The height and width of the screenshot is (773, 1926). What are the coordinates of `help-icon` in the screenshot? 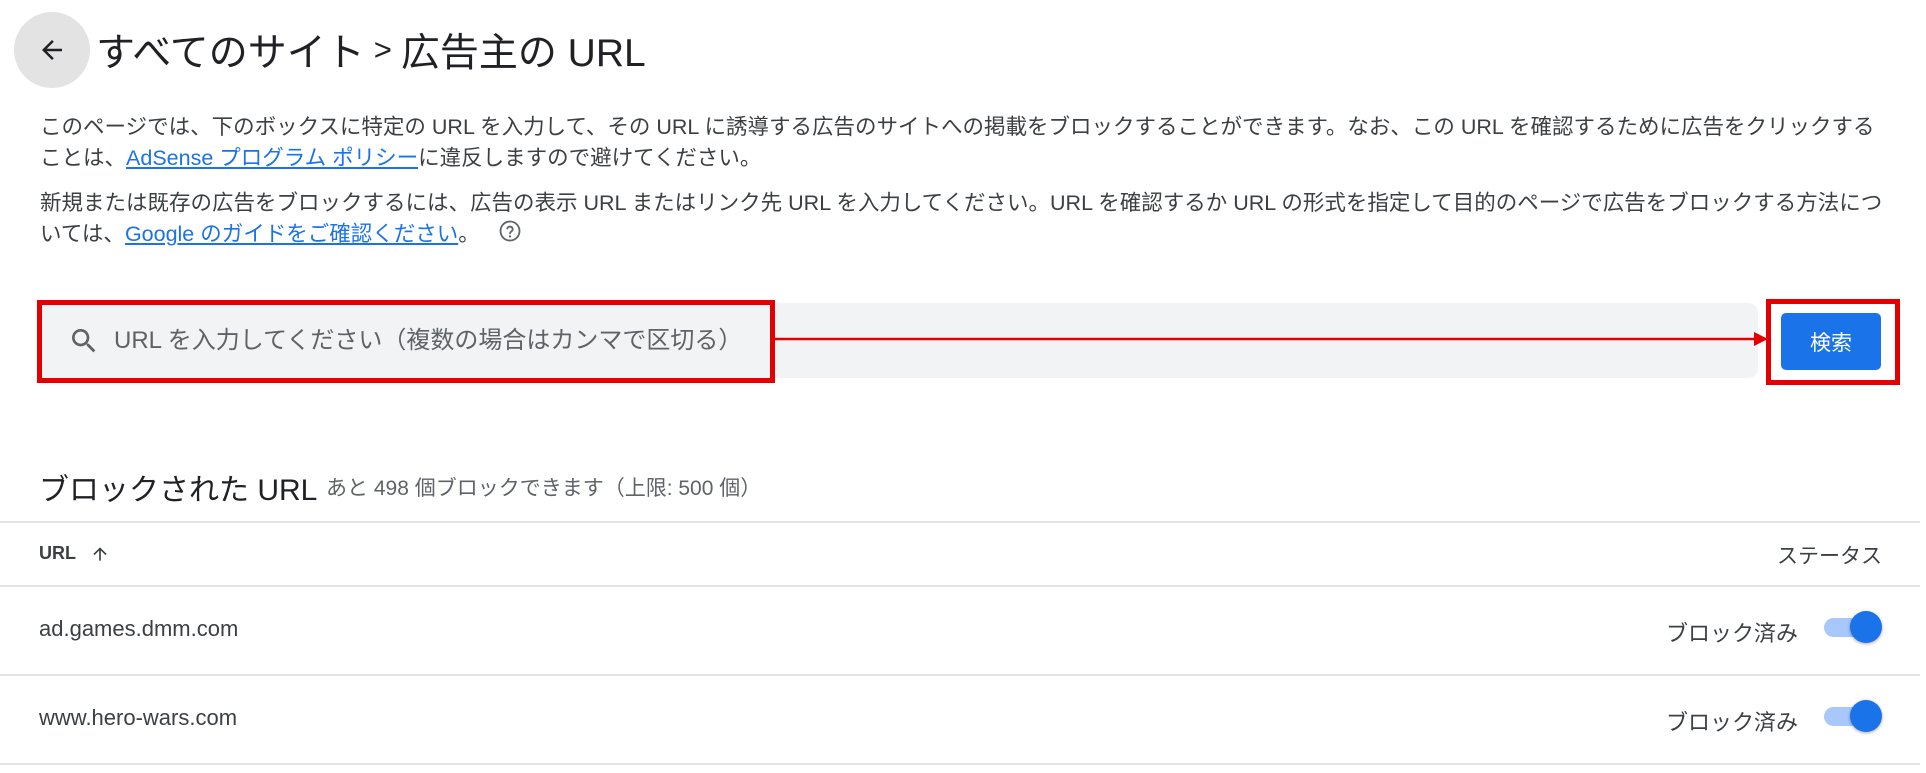 It's located at (510, 235).